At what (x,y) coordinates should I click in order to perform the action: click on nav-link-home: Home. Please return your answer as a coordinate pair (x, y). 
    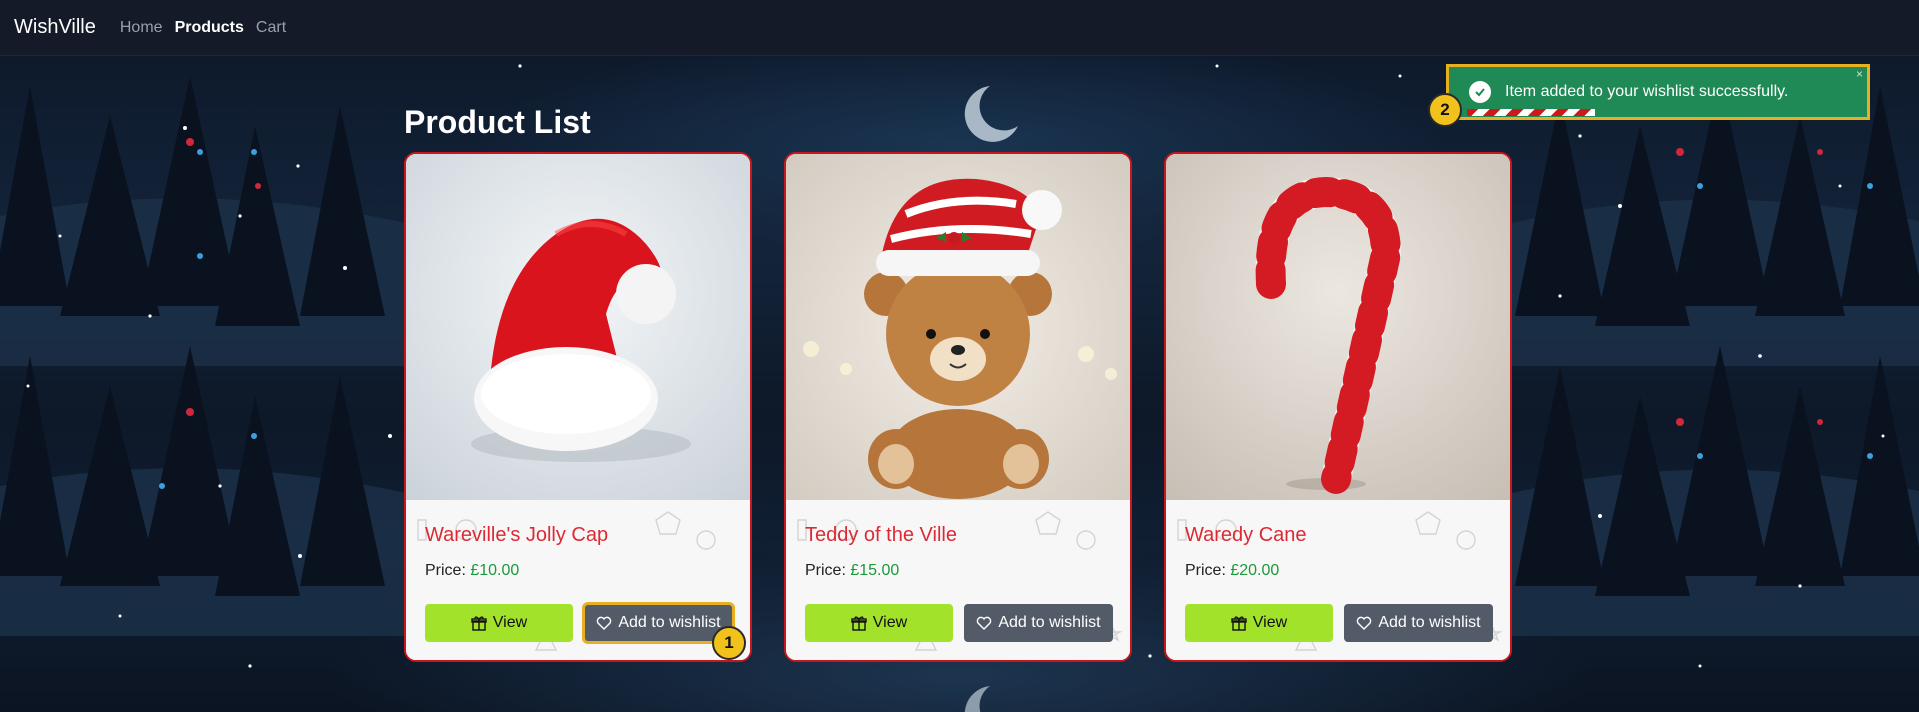
    Looking at the image, I should click on (141, 28).